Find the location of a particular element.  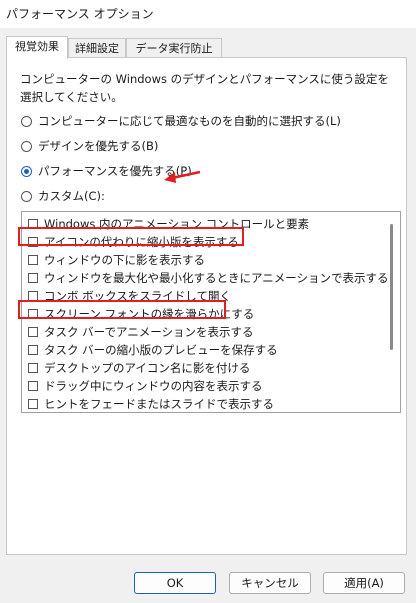

effect-item: ヒントをフェードまたはスライドで表示する is located at coordinates (151, 403).